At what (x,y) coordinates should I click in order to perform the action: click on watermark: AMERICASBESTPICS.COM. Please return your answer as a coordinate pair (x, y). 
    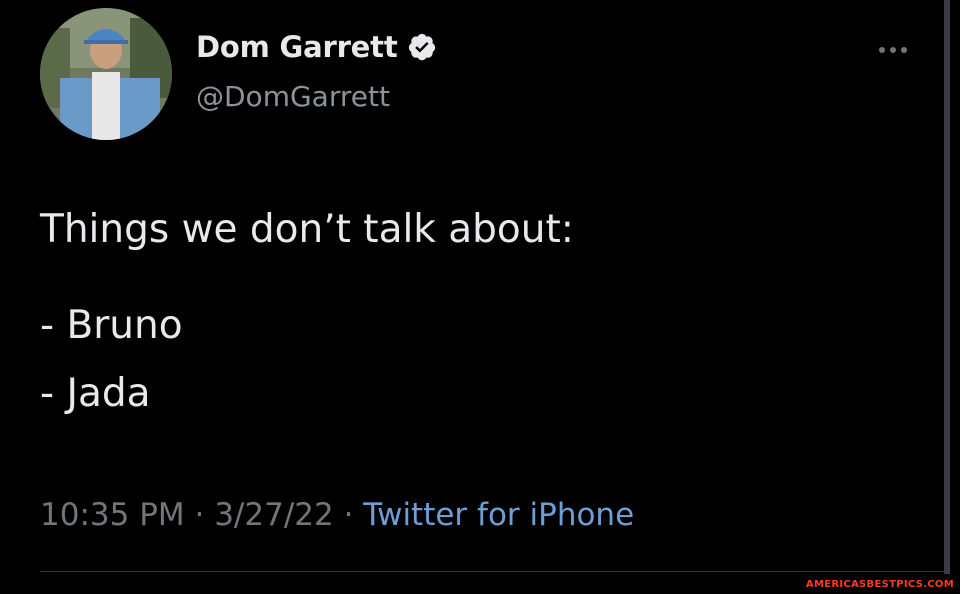
    Looking at the image, I should click on (879, 584).